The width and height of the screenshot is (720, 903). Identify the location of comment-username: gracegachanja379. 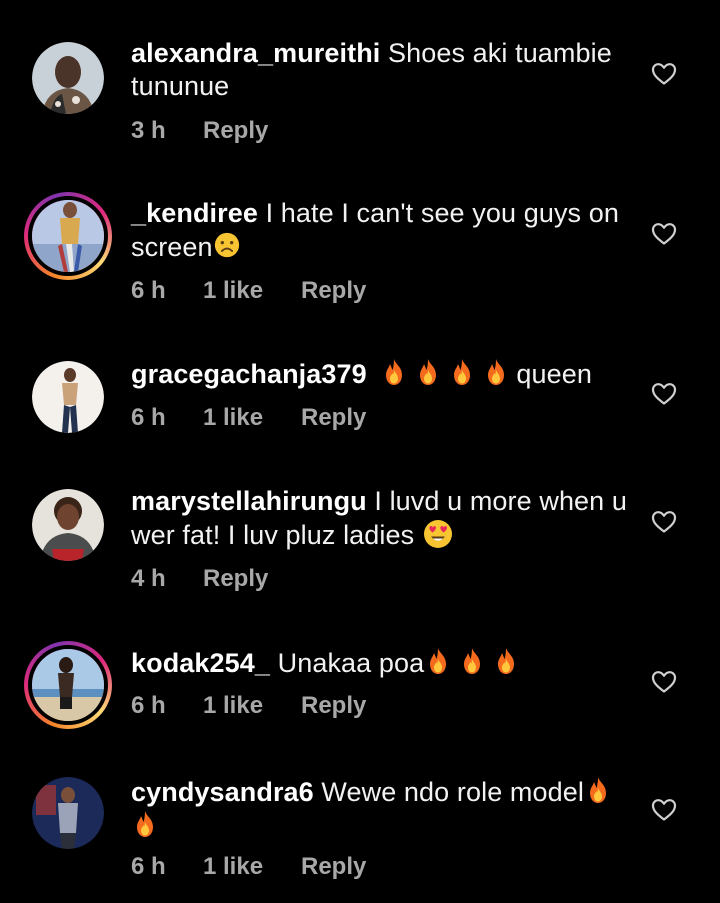
(249, 374).